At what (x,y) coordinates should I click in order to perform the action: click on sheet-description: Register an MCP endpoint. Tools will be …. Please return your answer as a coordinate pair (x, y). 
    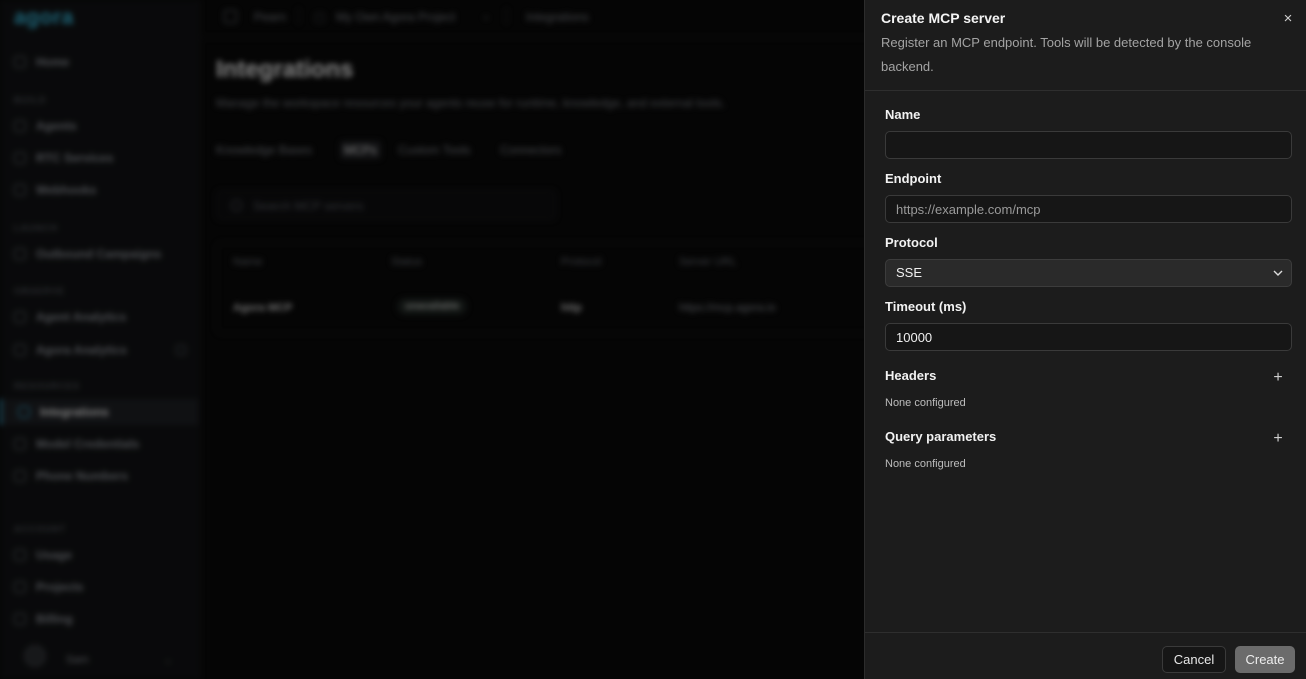
    Looking at the image, I should click on (1066, 54).